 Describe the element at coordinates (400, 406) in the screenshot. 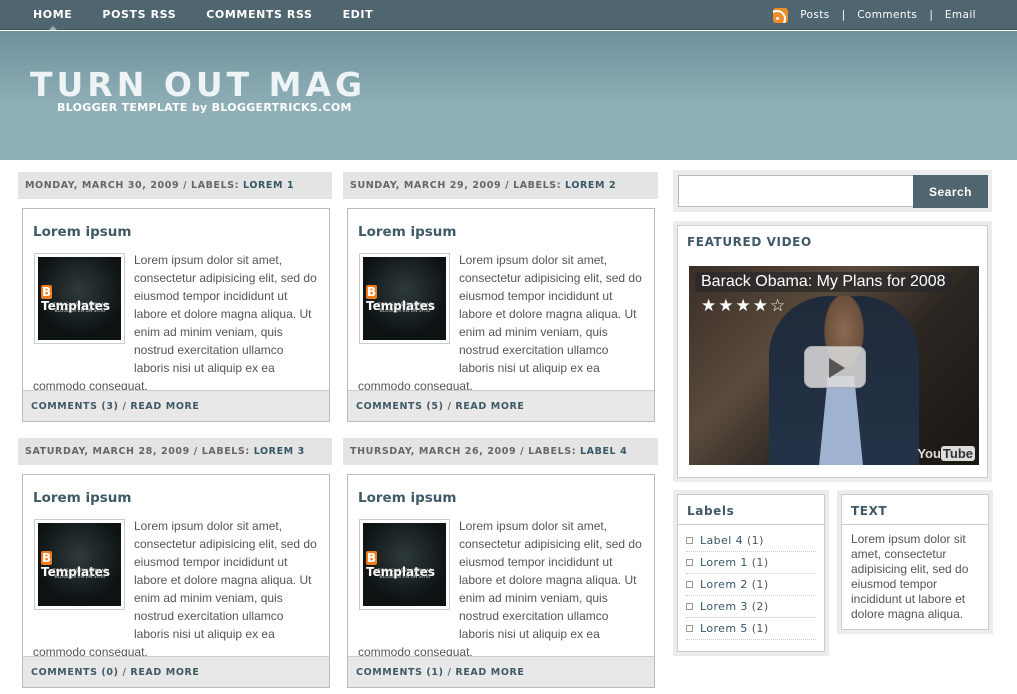

I see `comments-link: COMMENTS (5)` at that location.